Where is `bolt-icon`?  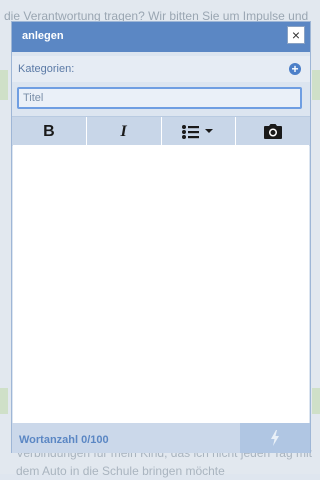 bolt-icon is located at coordinates (275, 438).